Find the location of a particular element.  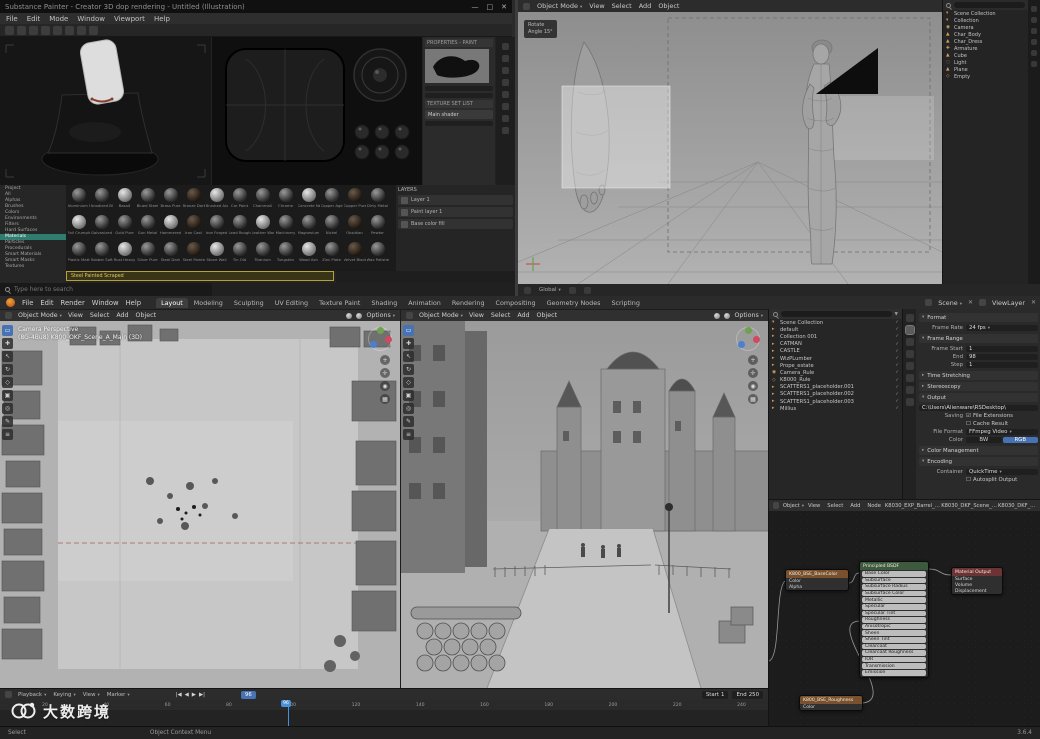

sp-menu-item: Help is located at coordinates (162, 19).